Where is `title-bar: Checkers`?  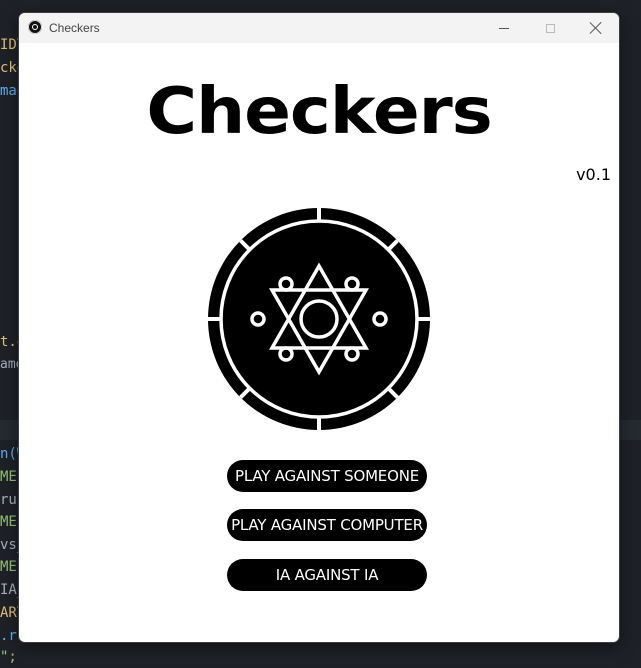 title-bar: Checkers is located at coordinates (319, 28).